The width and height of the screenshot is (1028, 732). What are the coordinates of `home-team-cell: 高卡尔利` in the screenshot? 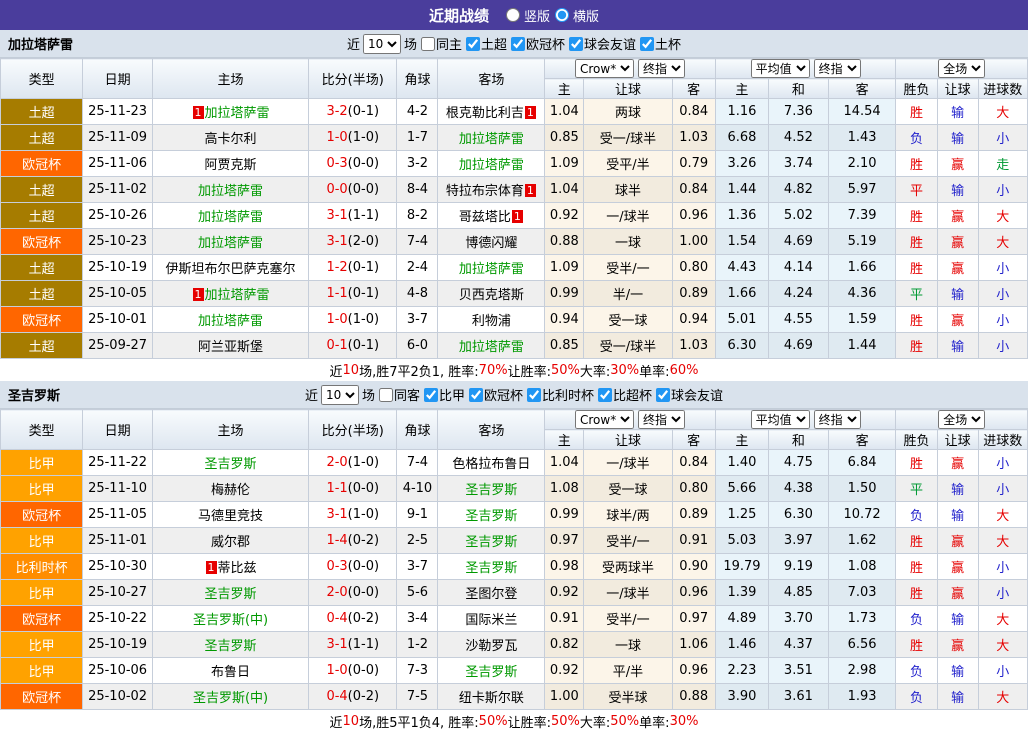 It's located at (230, 137).